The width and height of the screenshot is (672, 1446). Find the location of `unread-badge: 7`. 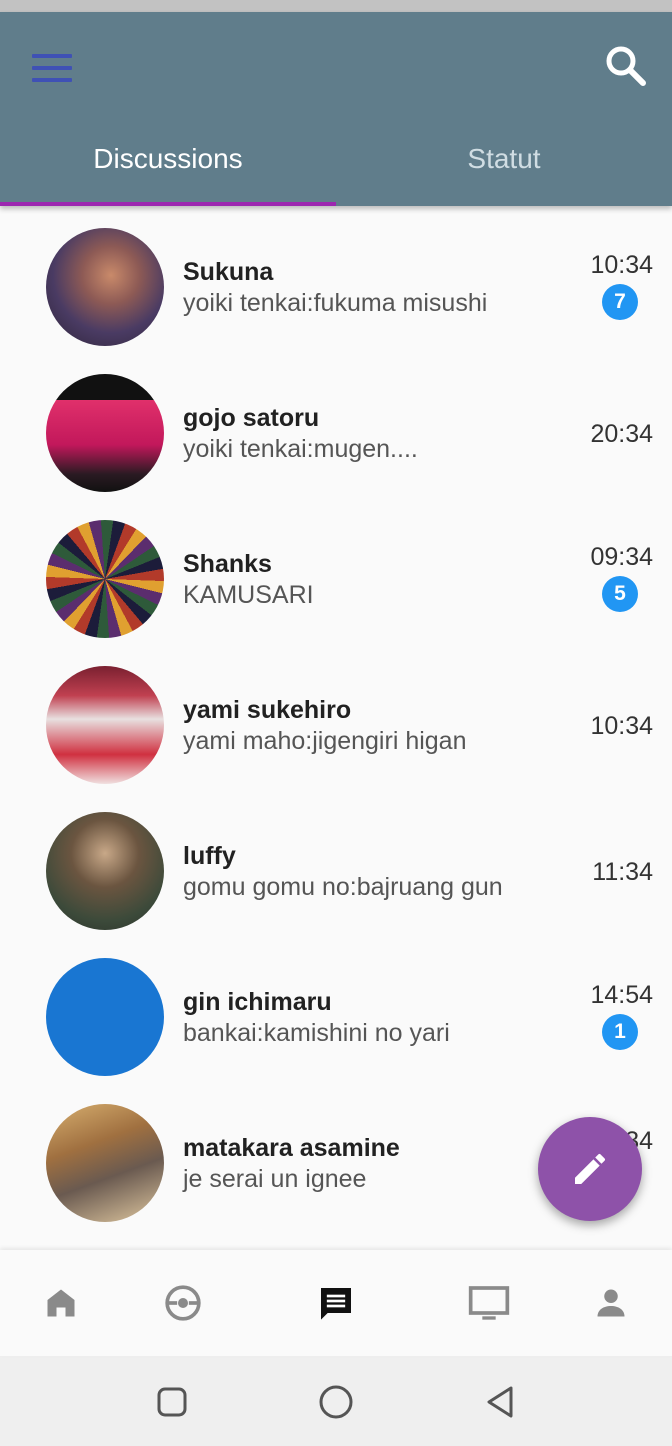

unread-badge: 7 is located at coordinates (620, 302).